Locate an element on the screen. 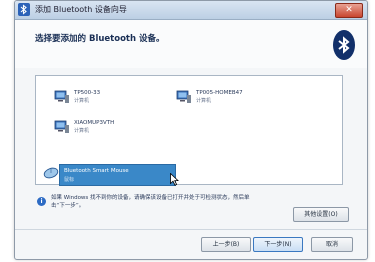  device-type: 鼠标 is located at coordinates (69, 180).